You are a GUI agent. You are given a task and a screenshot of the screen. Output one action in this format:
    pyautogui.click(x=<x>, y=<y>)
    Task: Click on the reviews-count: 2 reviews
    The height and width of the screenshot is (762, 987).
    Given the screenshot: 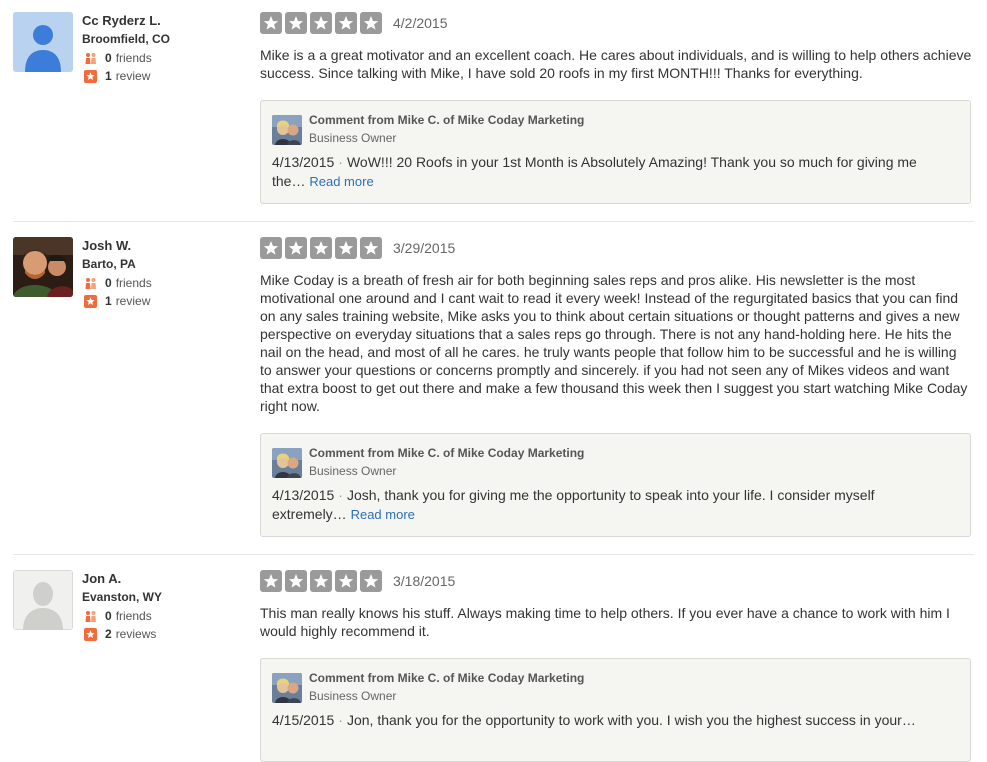 What is the action you would take?
    pyautogui.click(x=120, y=634)
    